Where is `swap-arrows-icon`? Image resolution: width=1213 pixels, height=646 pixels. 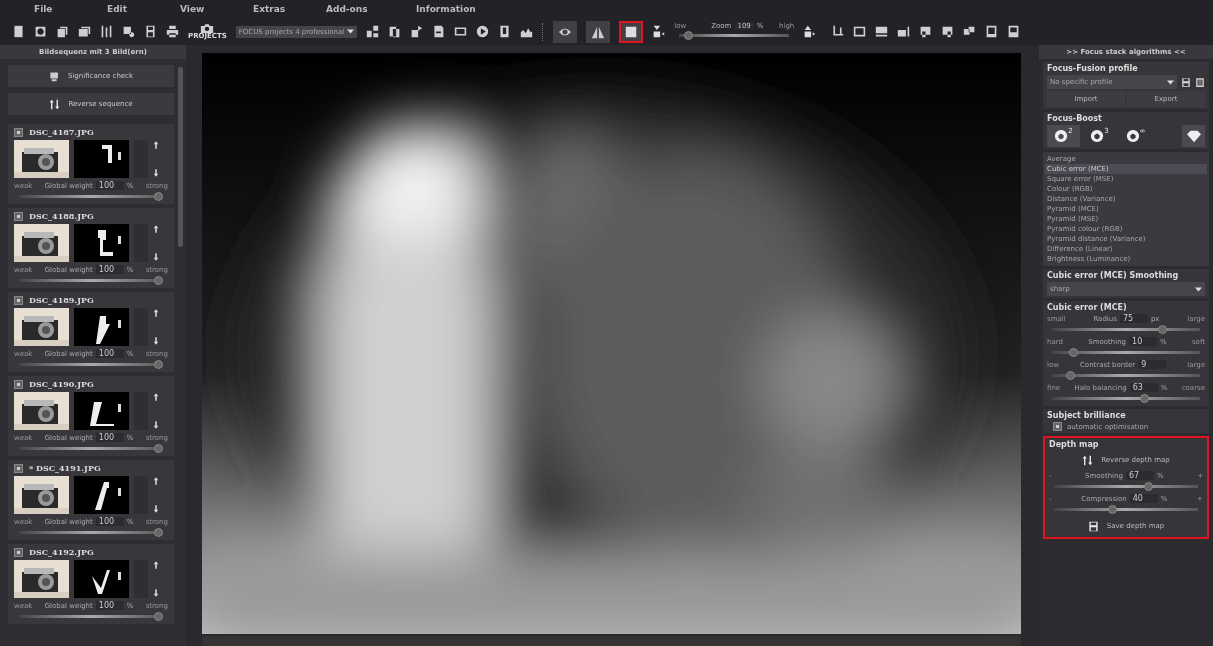
swap-arrows-icon is located at coordinates (1088, 460).